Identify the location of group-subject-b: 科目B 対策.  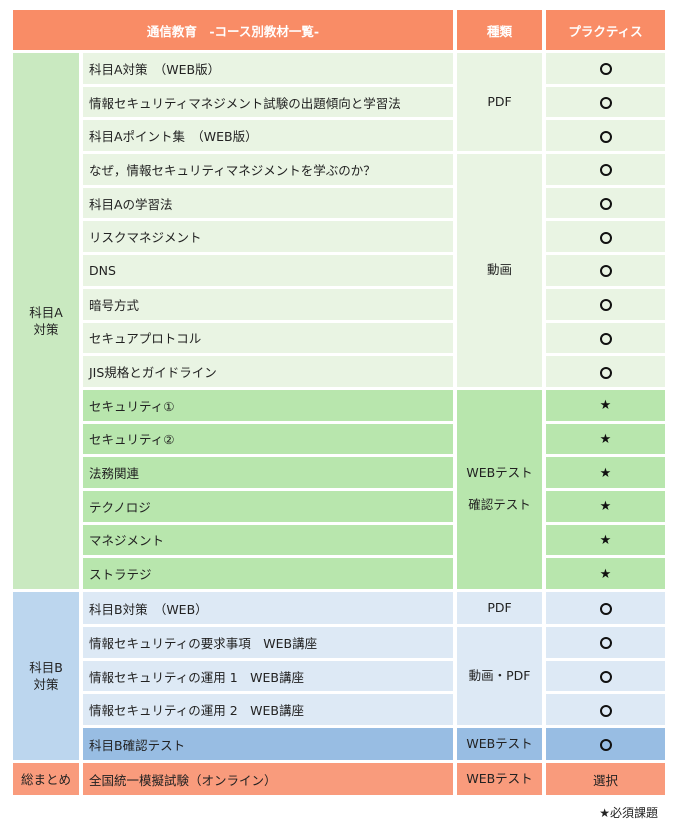
(46, 676).